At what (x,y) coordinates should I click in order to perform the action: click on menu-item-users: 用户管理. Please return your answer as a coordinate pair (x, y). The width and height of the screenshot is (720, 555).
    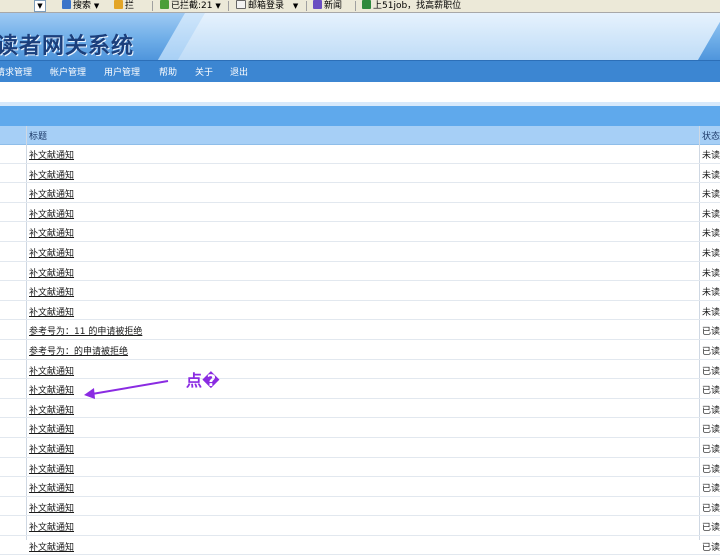
    Looking at the image, I should click on (122, 71).